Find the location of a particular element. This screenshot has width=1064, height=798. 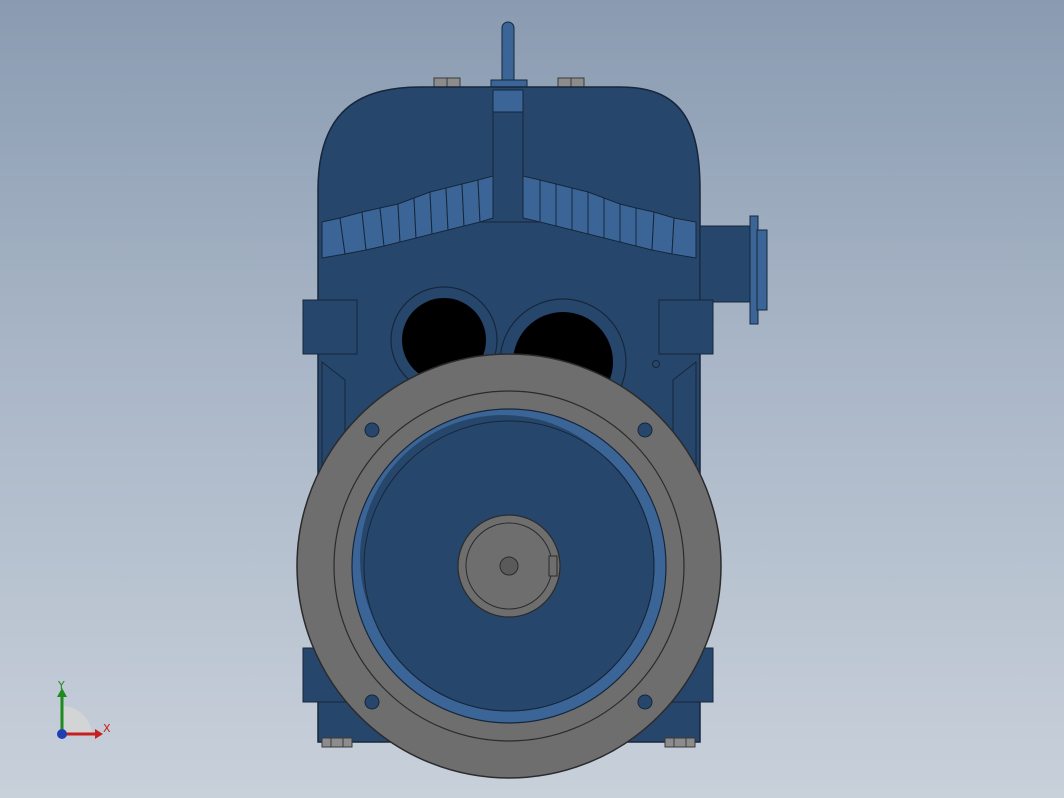

output-shaft is located at coordinates (509, 566).